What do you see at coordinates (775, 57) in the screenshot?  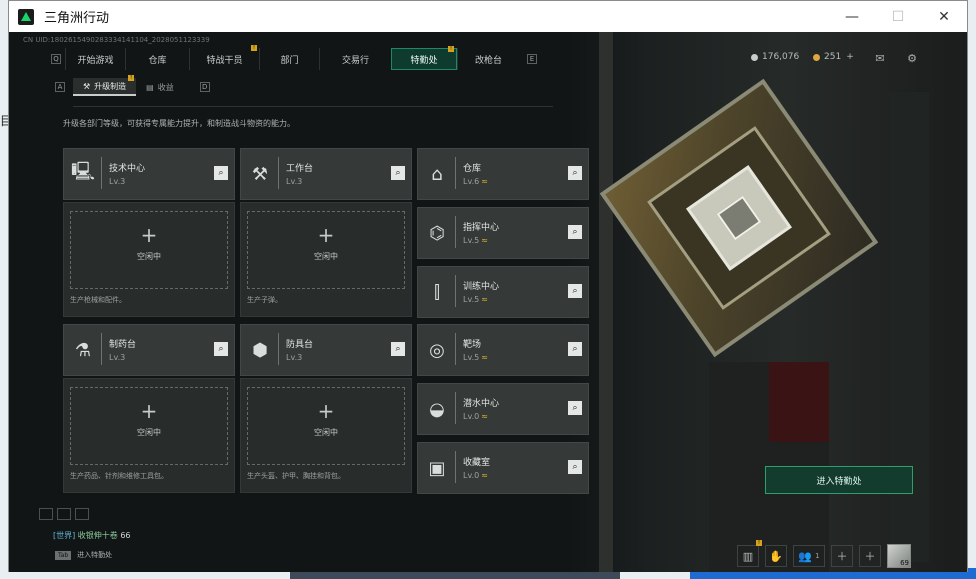 I see `coin-balance: 176,076` at bounding box center [775, 57].